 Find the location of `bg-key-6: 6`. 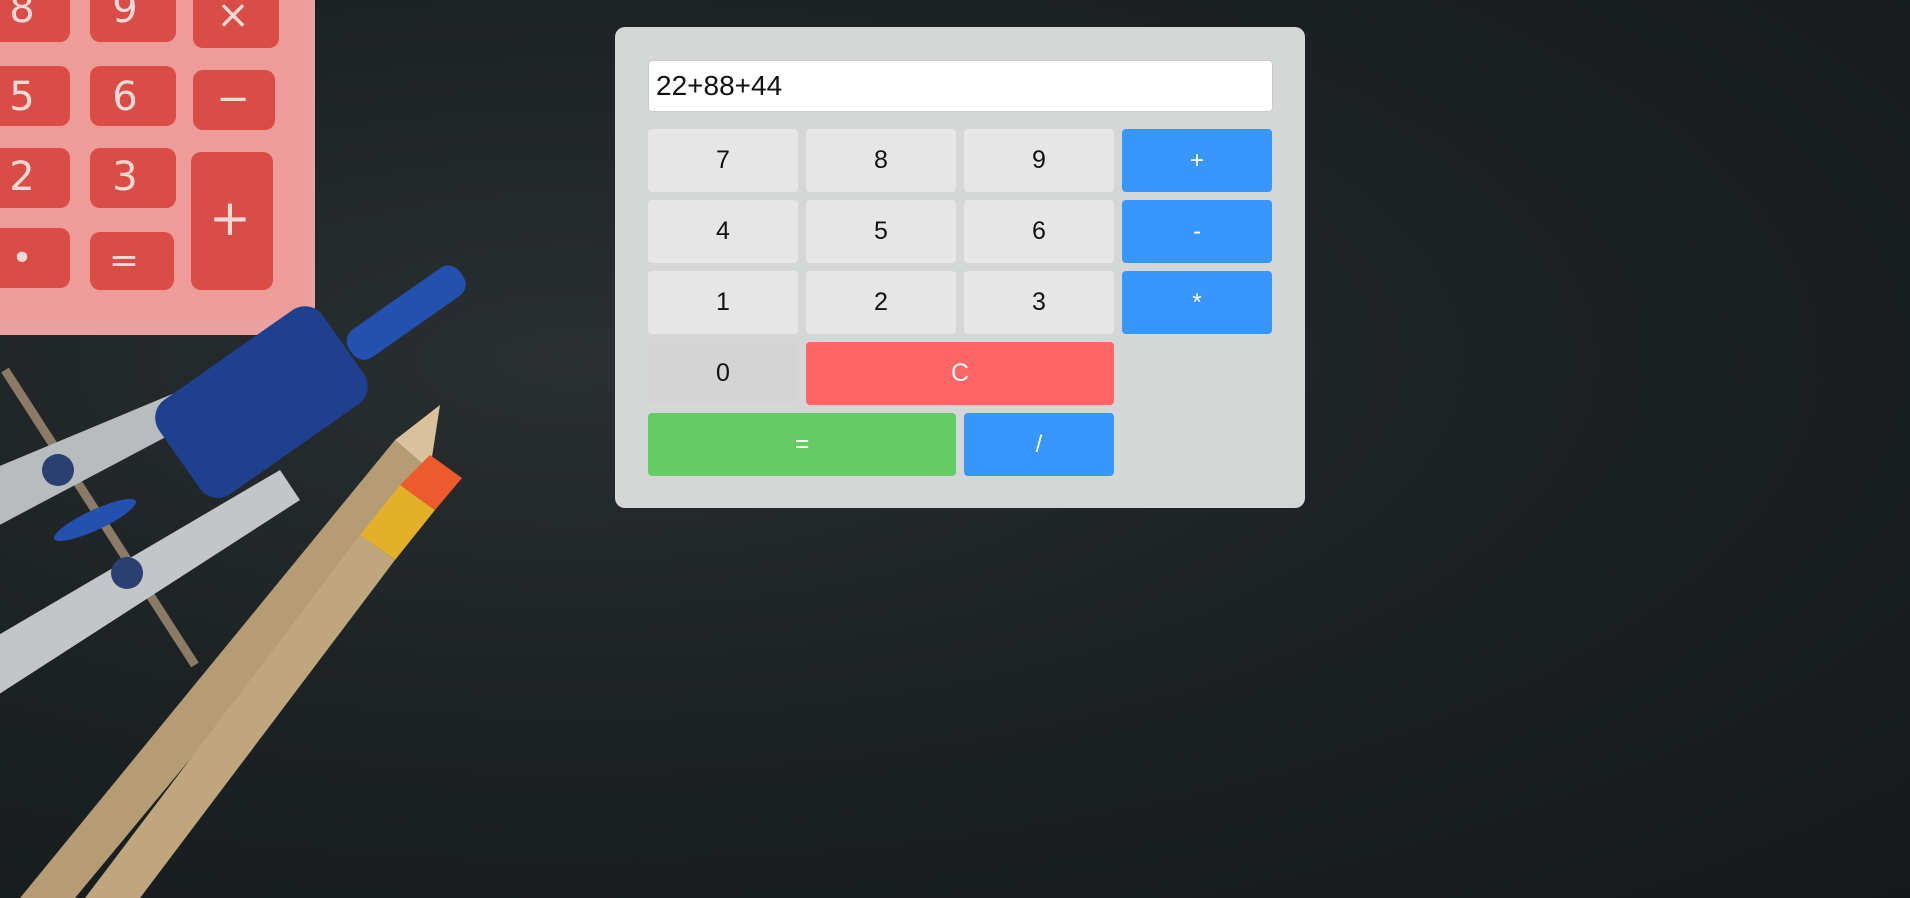

bg-key-6: 6 is located at coordinates (124, 97).